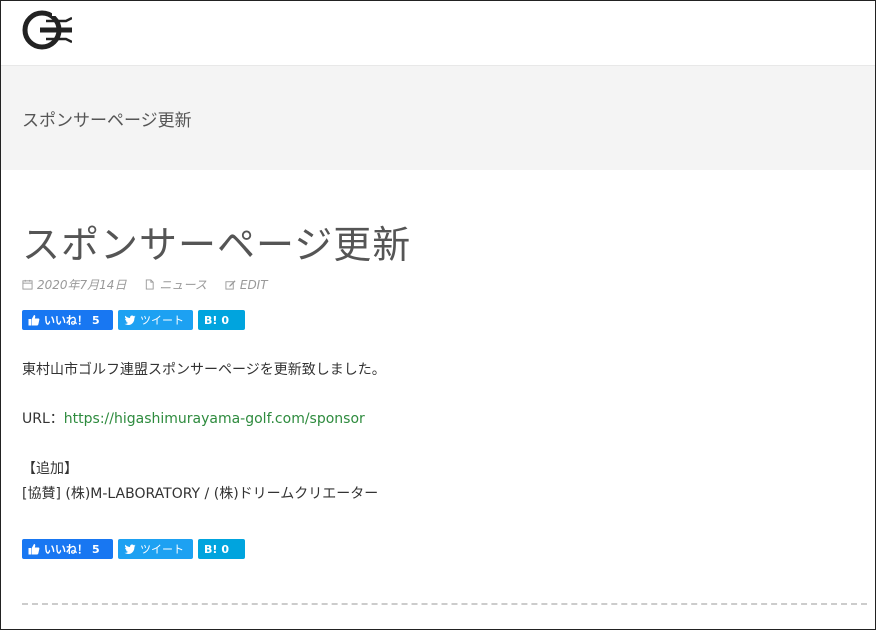 Image resolution: width=876 pixels, height=630 pixels. What do you see at coordinates (254, 285) in the screenshot?
I see `edit-link: EDIT` at bounding box center [254, 285].